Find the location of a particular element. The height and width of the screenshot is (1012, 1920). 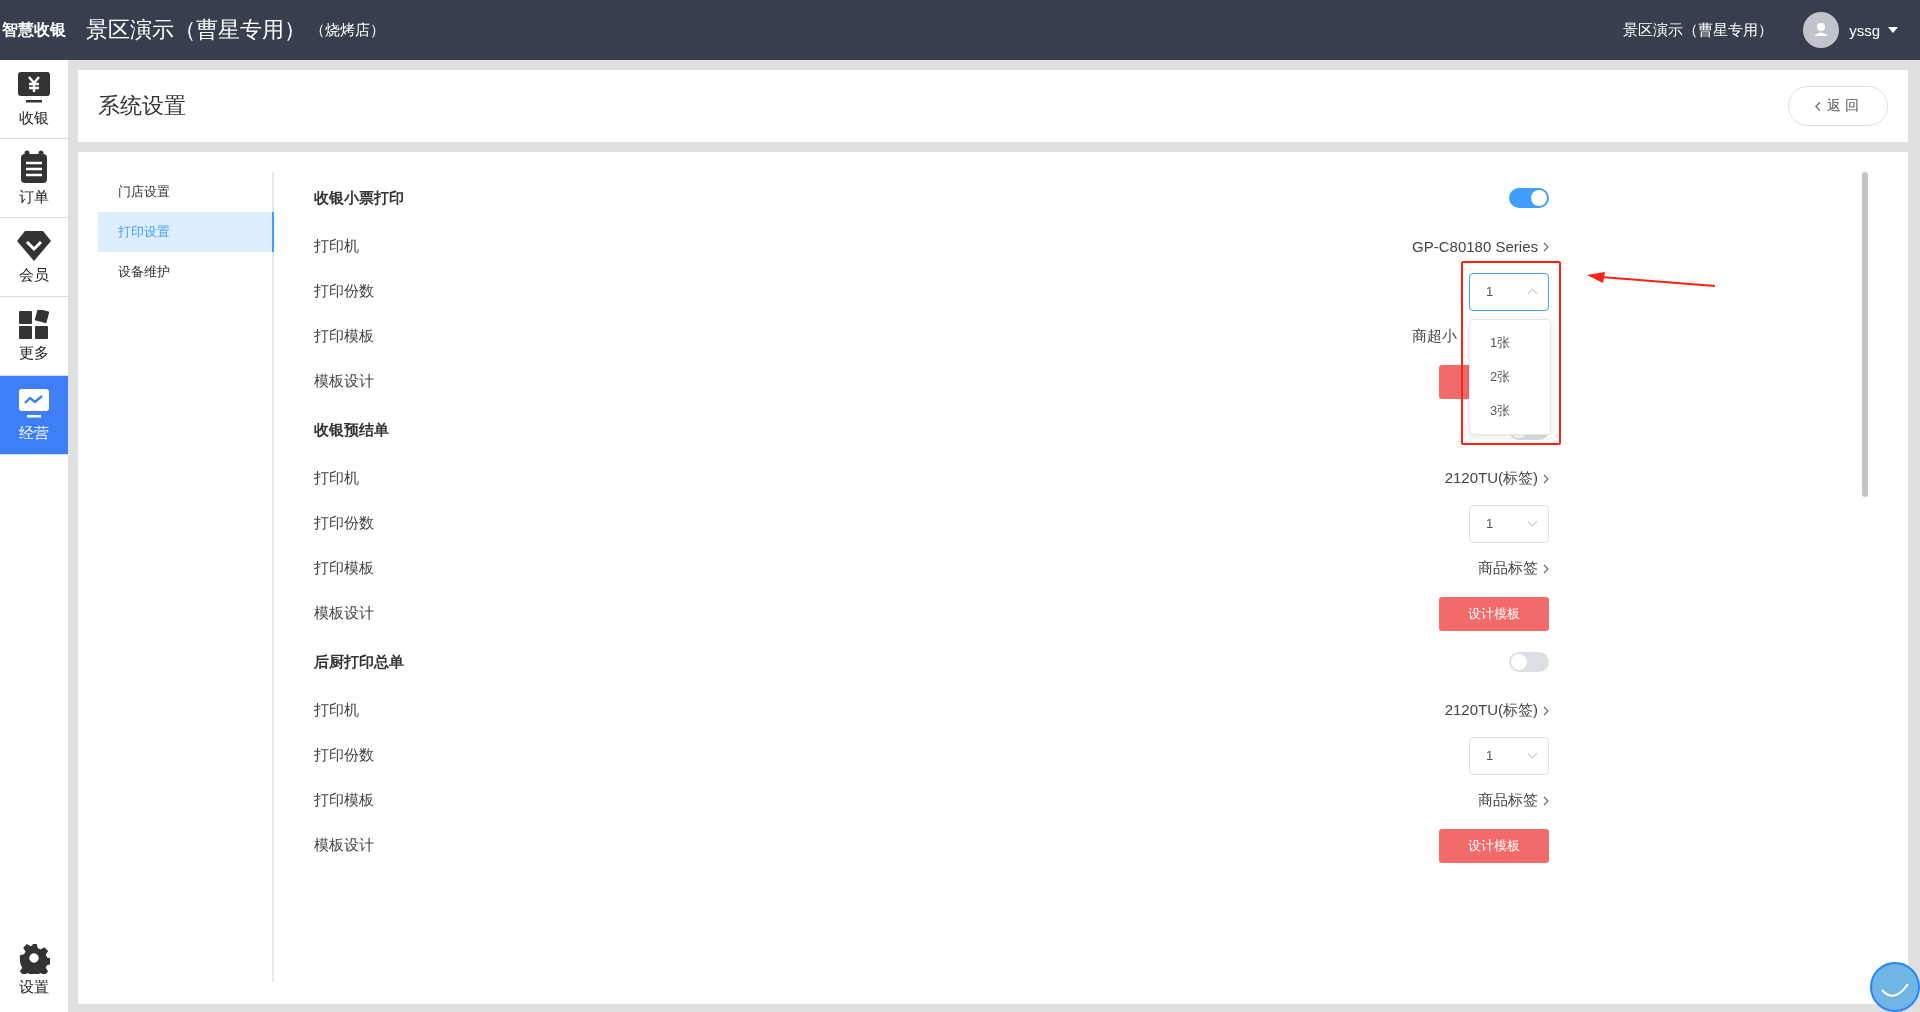

settings-nav-item: 设置 is located at coordinates (34, 969).